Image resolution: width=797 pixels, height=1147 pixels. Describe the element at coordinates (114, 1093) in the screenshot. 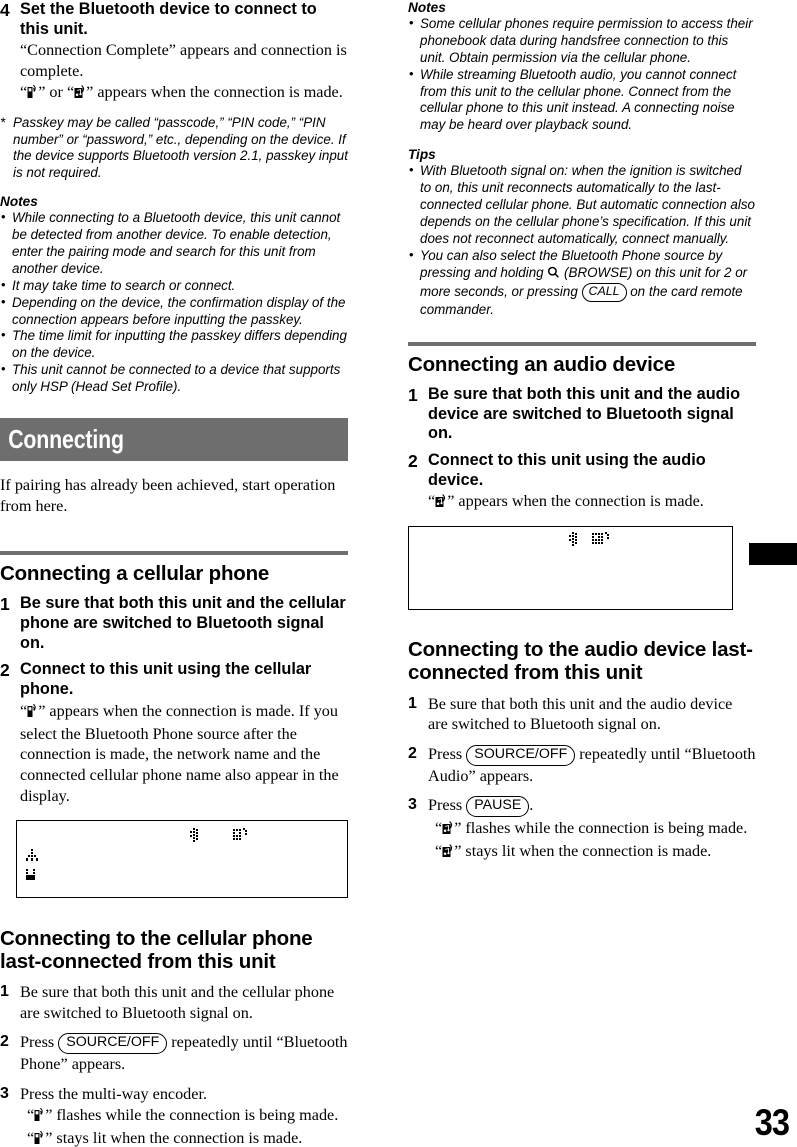

I see `step-text: Press the multi-way encoder.` at that location.